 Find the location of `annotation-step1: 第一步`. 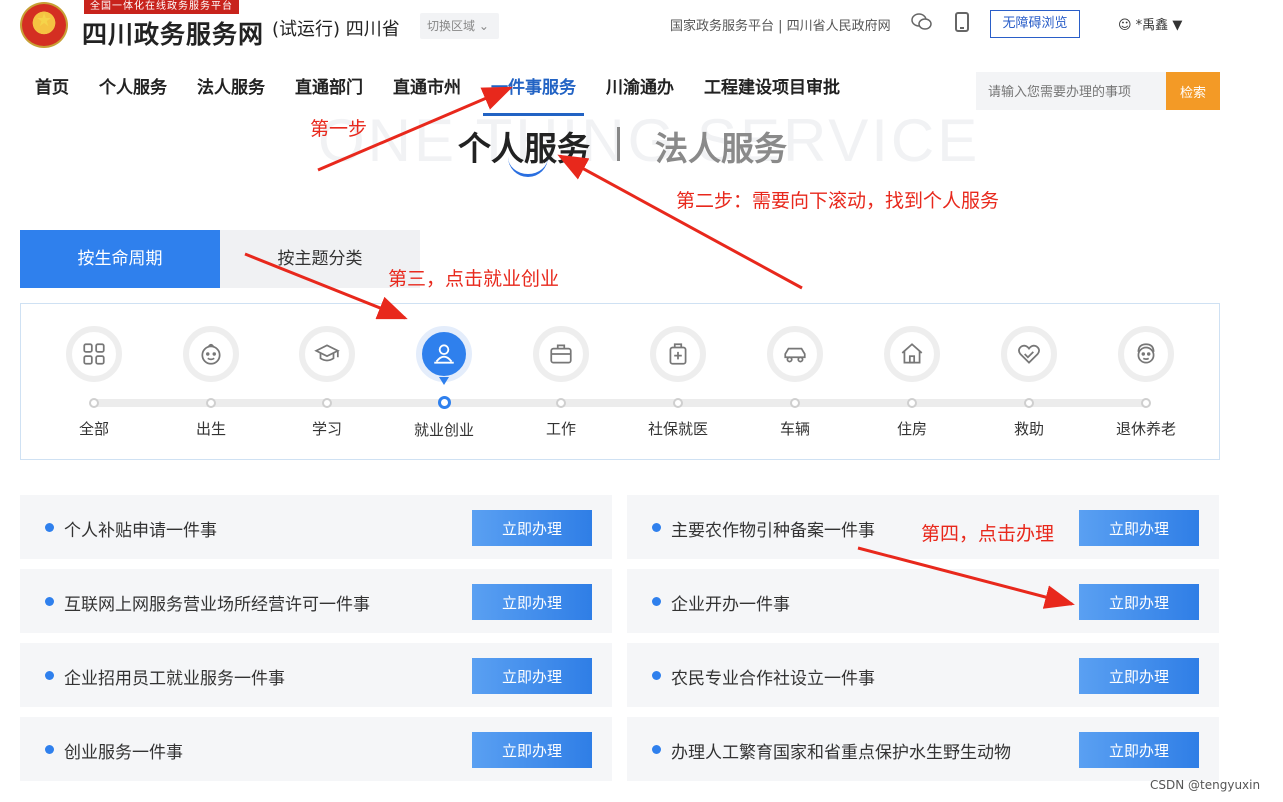

annotation-step1: 第一步 is located at coordinates (339, 129).